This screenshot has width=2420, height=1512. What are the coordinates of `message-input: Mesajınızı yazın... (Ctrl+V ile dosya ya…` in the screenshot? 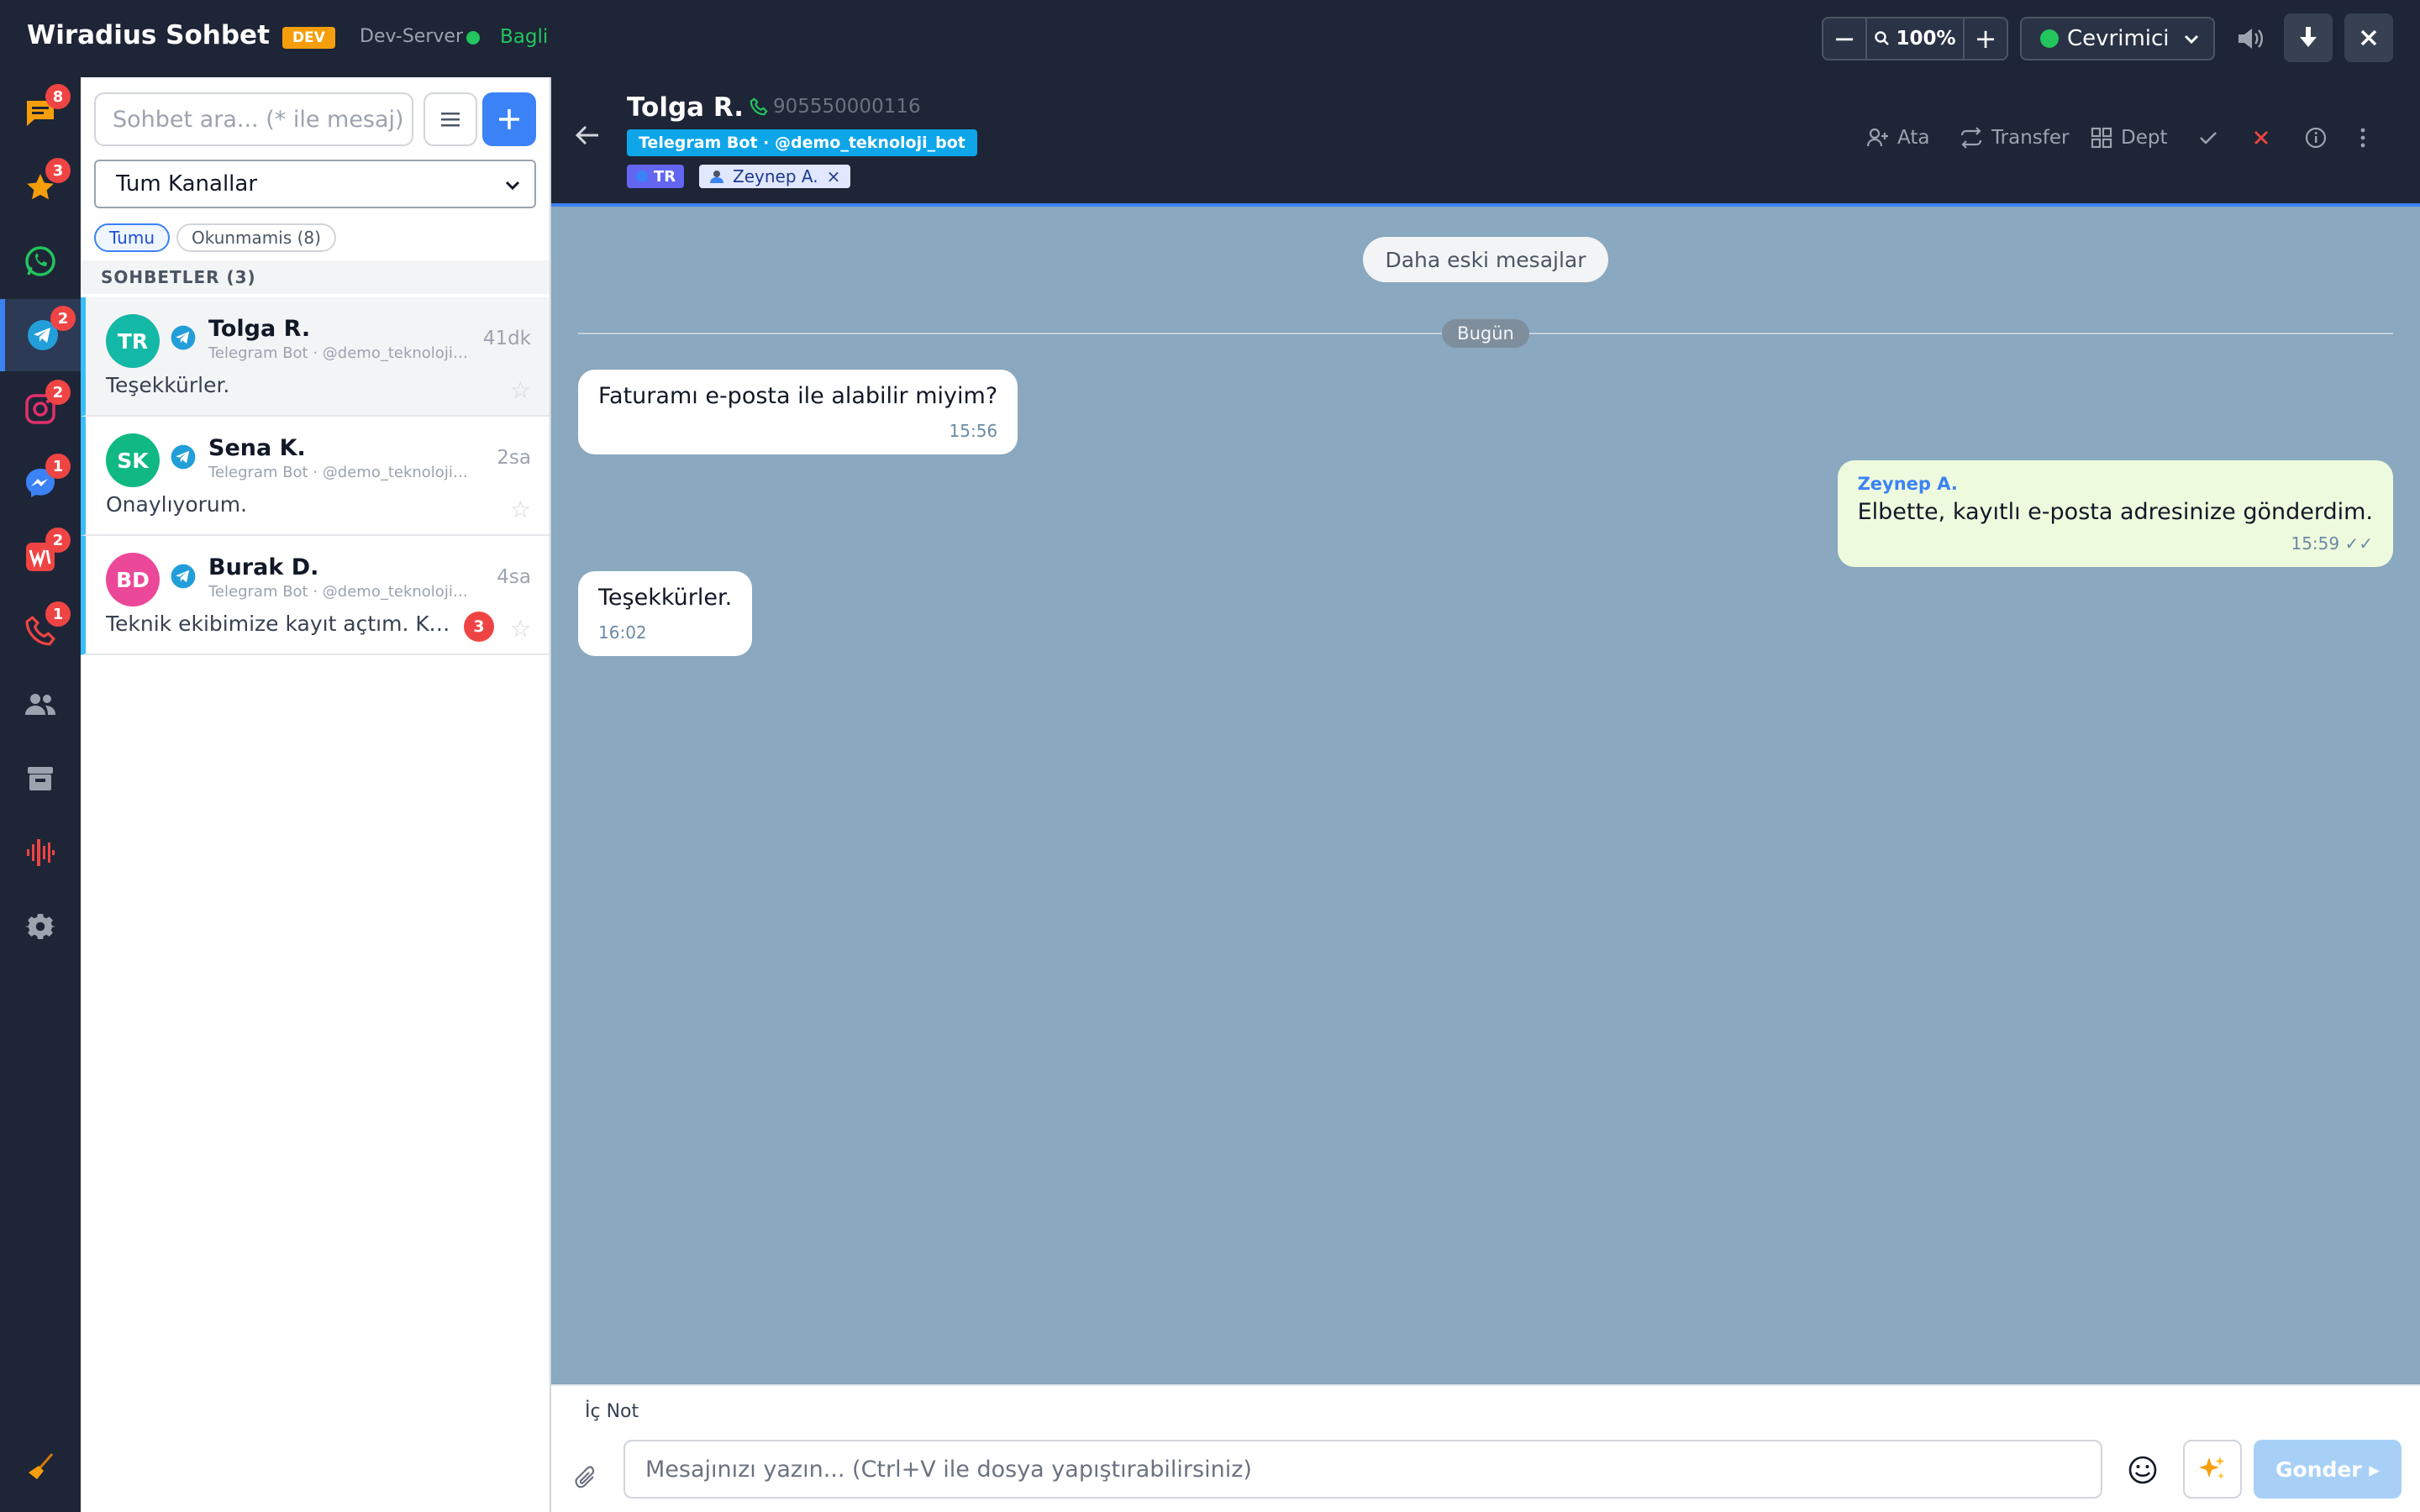 It's located at (1362, 1469).